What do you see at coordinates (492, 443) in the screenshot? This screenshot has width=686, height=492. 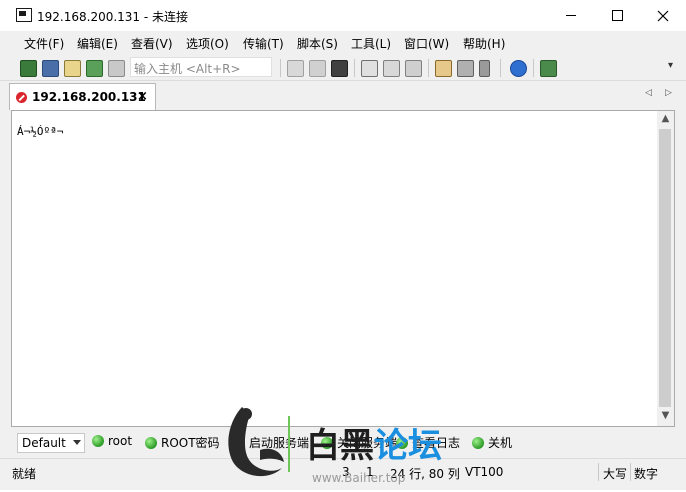 I see `quick-button-shutdown: 关机` at bounding box center [492, 443].